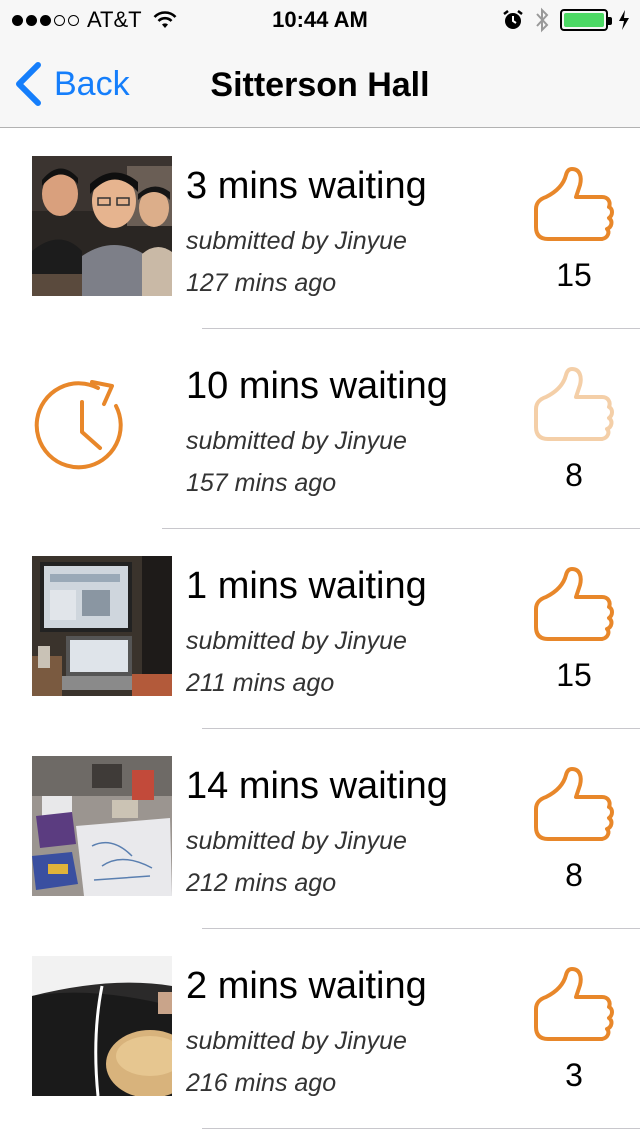  What do you see at coordinates (306, 186) in the screenshot?
I see `wait-time: 3 mins waiting` at bounding box center [306, 186].